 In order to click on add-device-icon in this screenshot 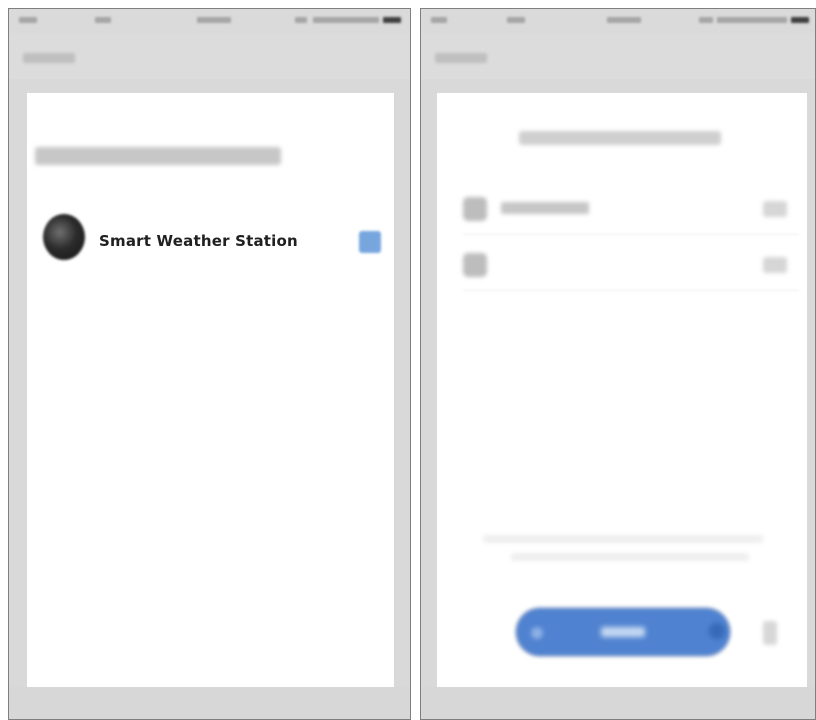, I will do `click(370, 242)`.